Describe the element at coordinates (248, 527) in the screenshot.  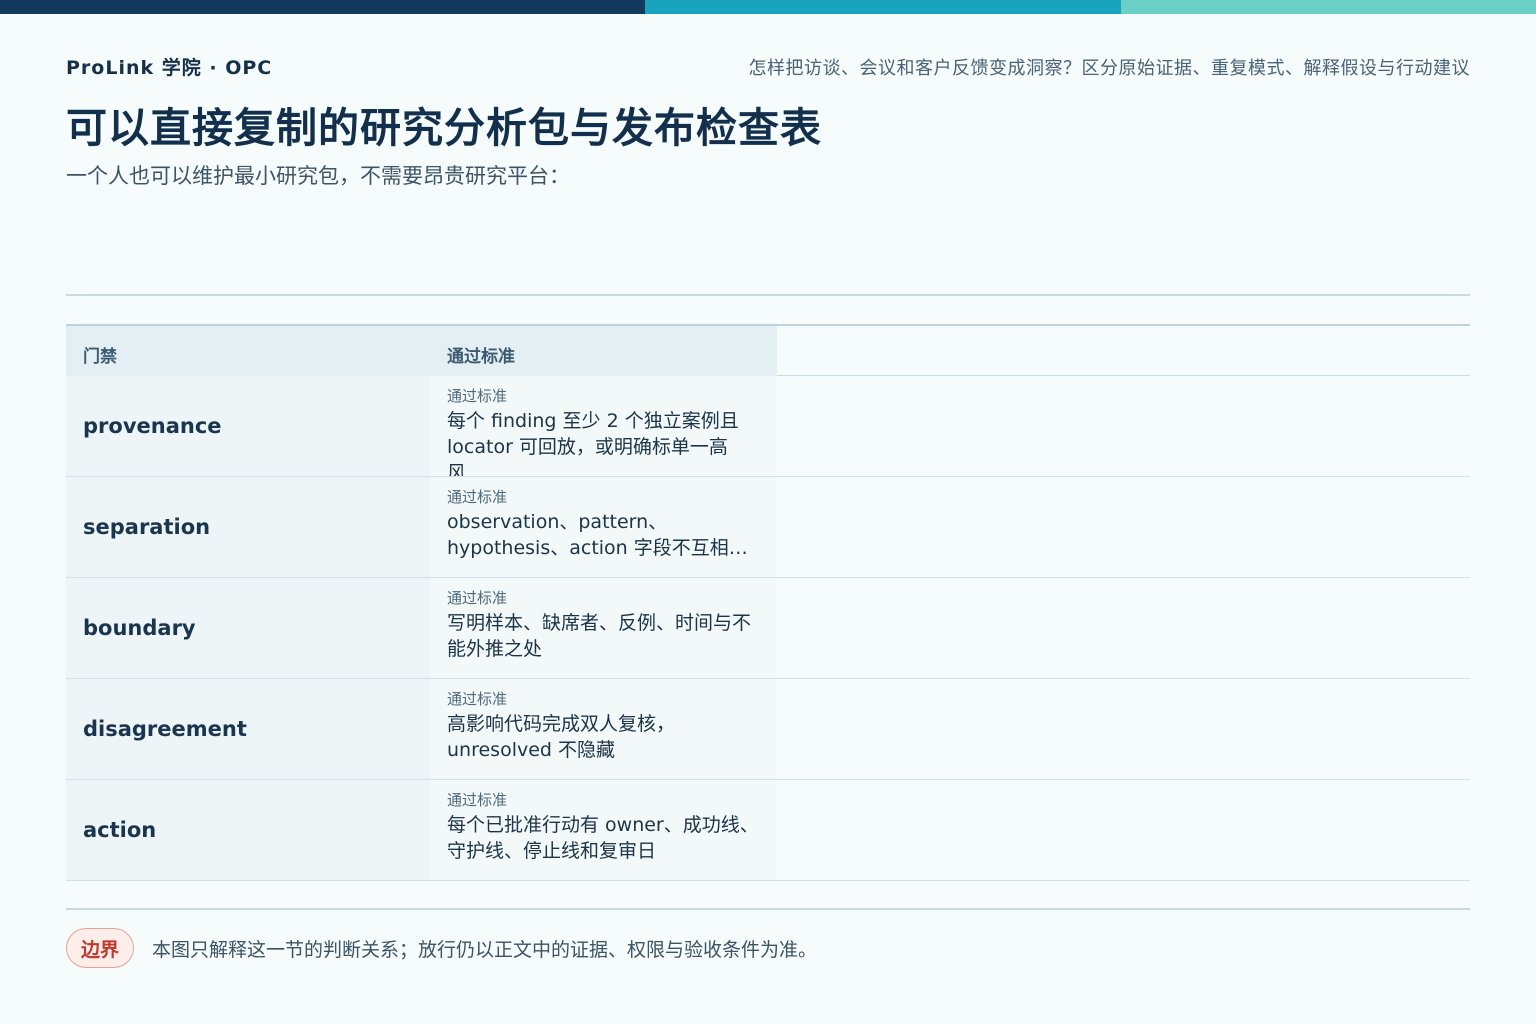
I see `gate-cell: separation` at that location.